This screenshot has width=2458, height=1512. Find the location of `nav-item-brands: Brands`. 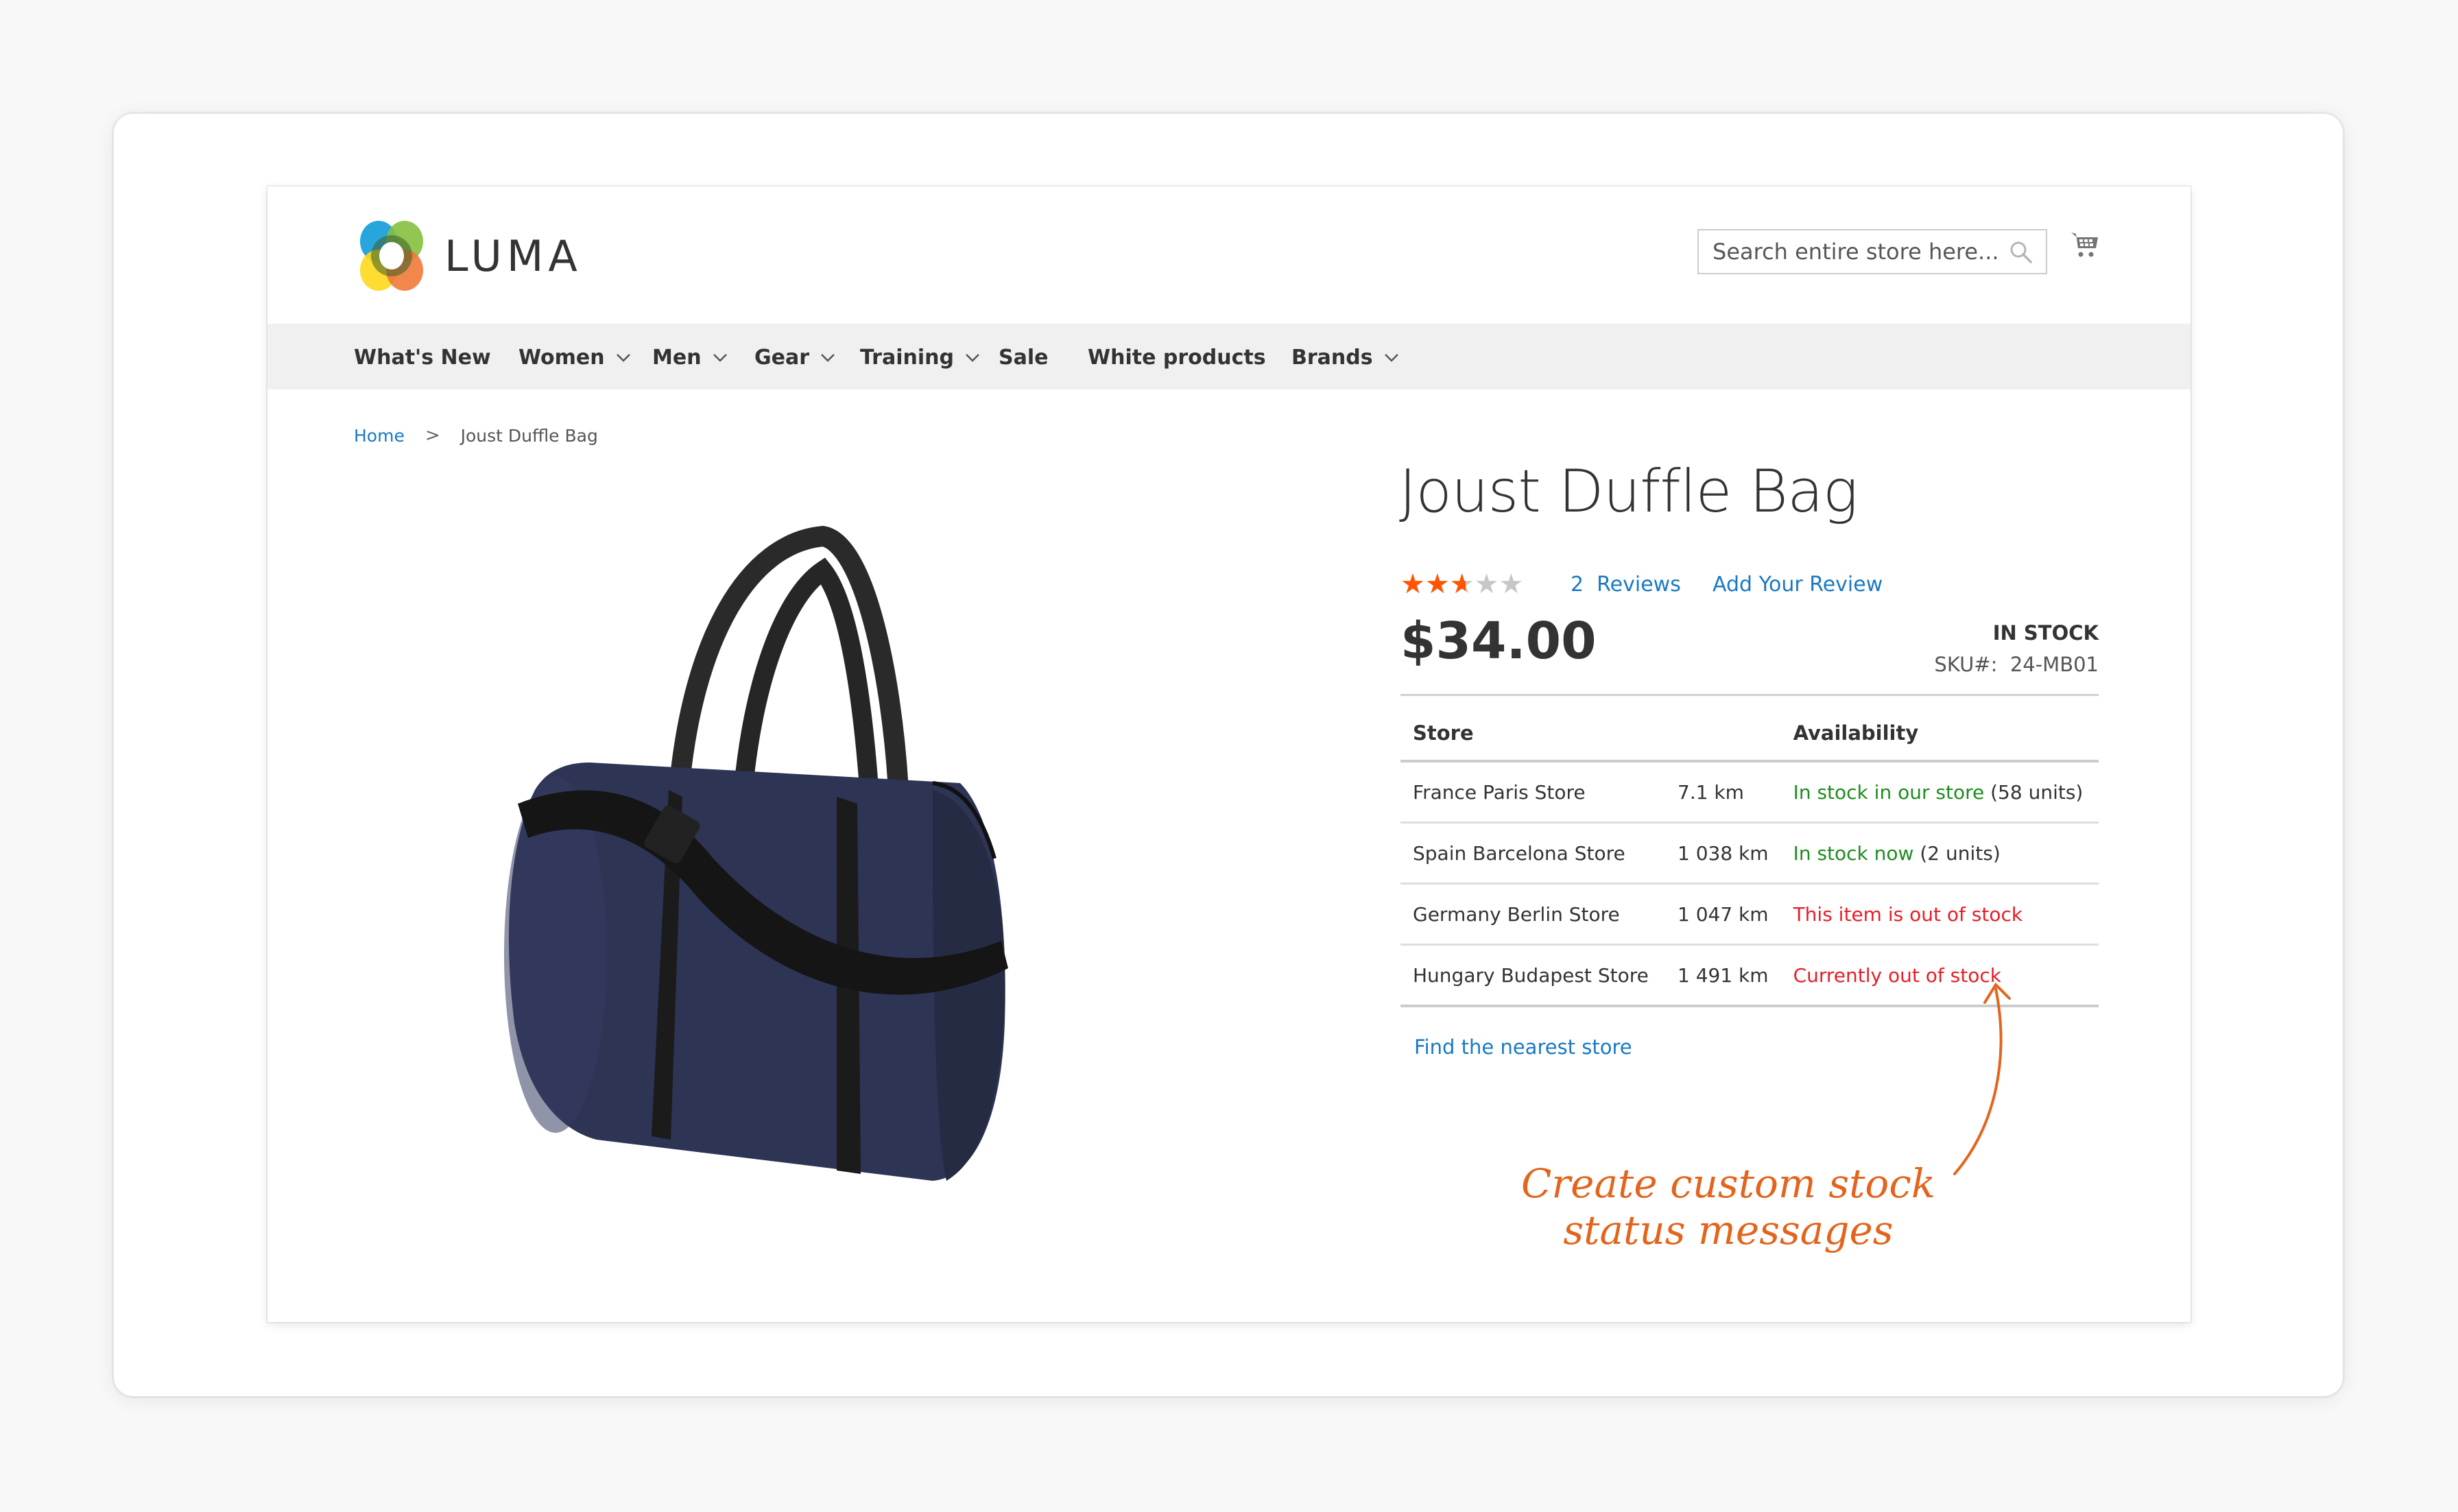

nav-item-brands: Brands is located at coordinates (1345, 358).